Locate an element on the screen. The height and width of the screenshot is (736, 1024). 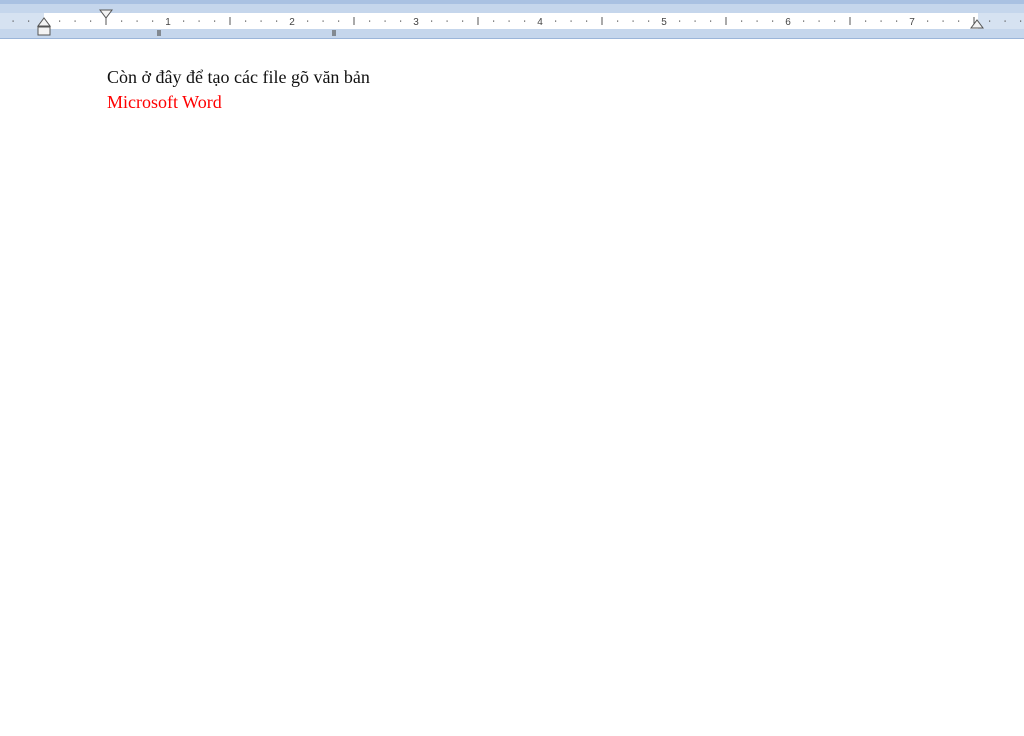
ruler-numbers: 1 2 3 4 5 6 7 is located at coordinates (540, 22).